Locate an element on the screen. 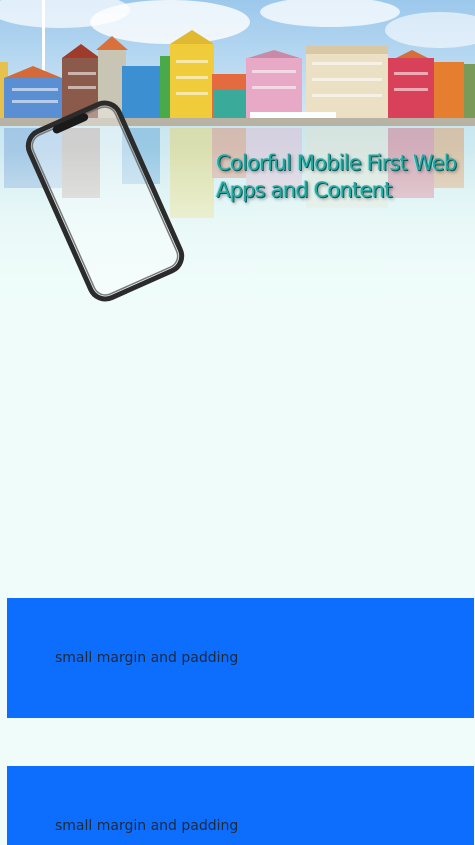 Image resolution: width=475 pixels, height=845 pixels. smartphone-icon is located at coordinates (105, 201).